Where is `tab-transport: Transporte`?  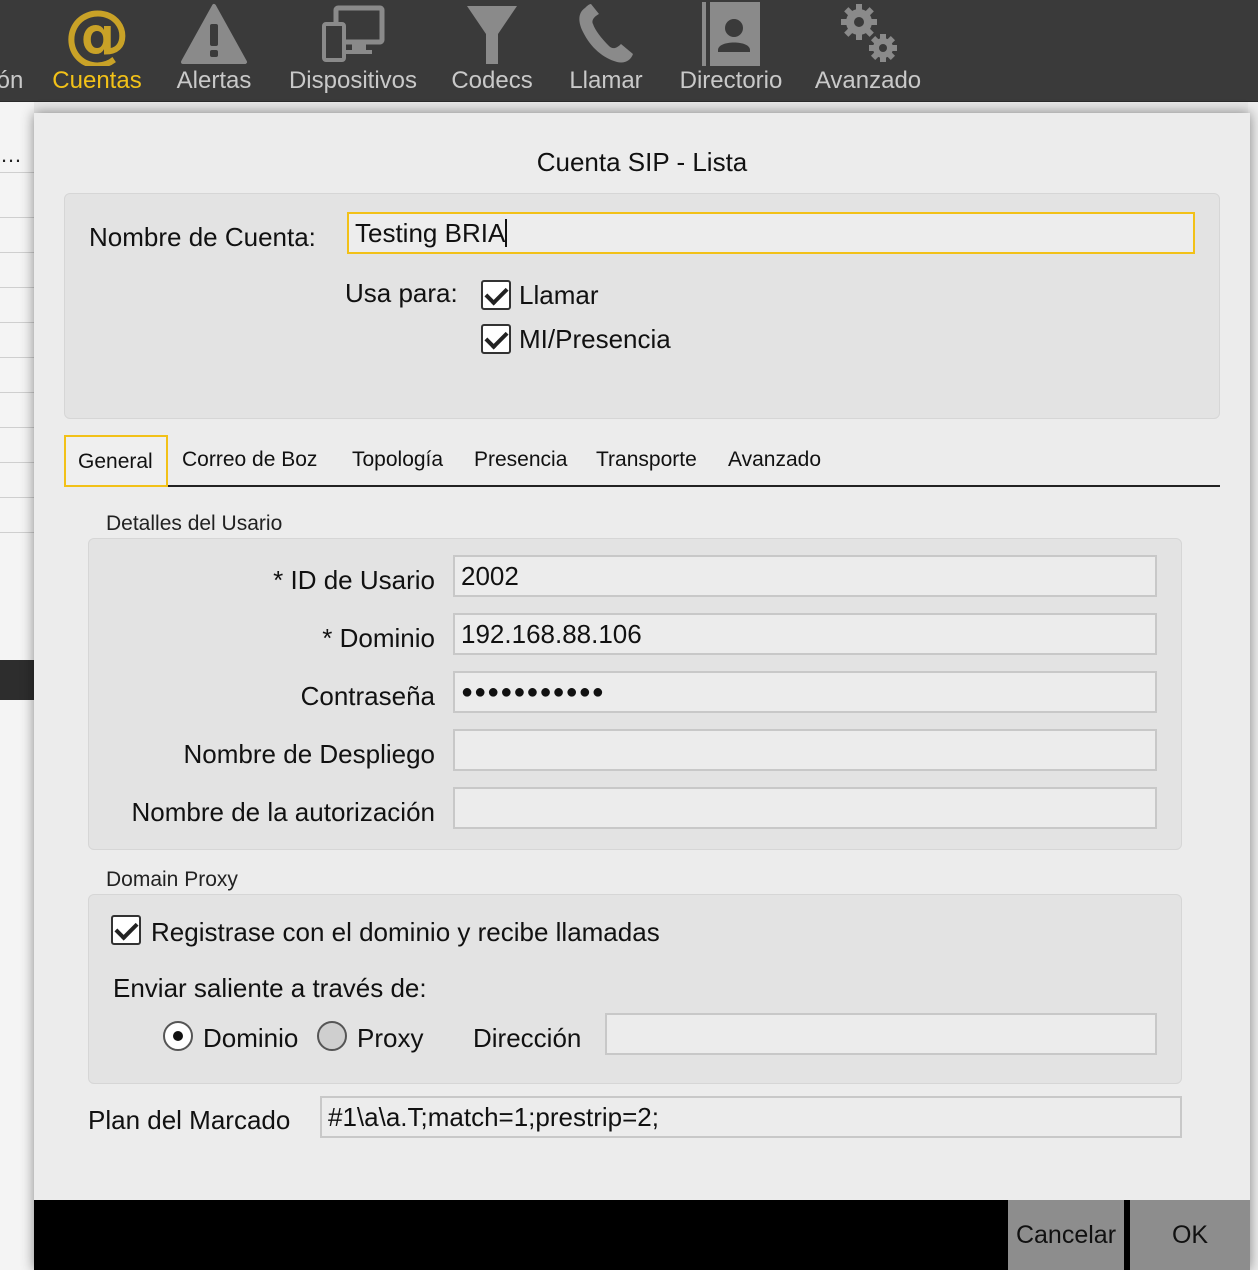
tab-transport: Transporte is located at coordinates (646, 461).